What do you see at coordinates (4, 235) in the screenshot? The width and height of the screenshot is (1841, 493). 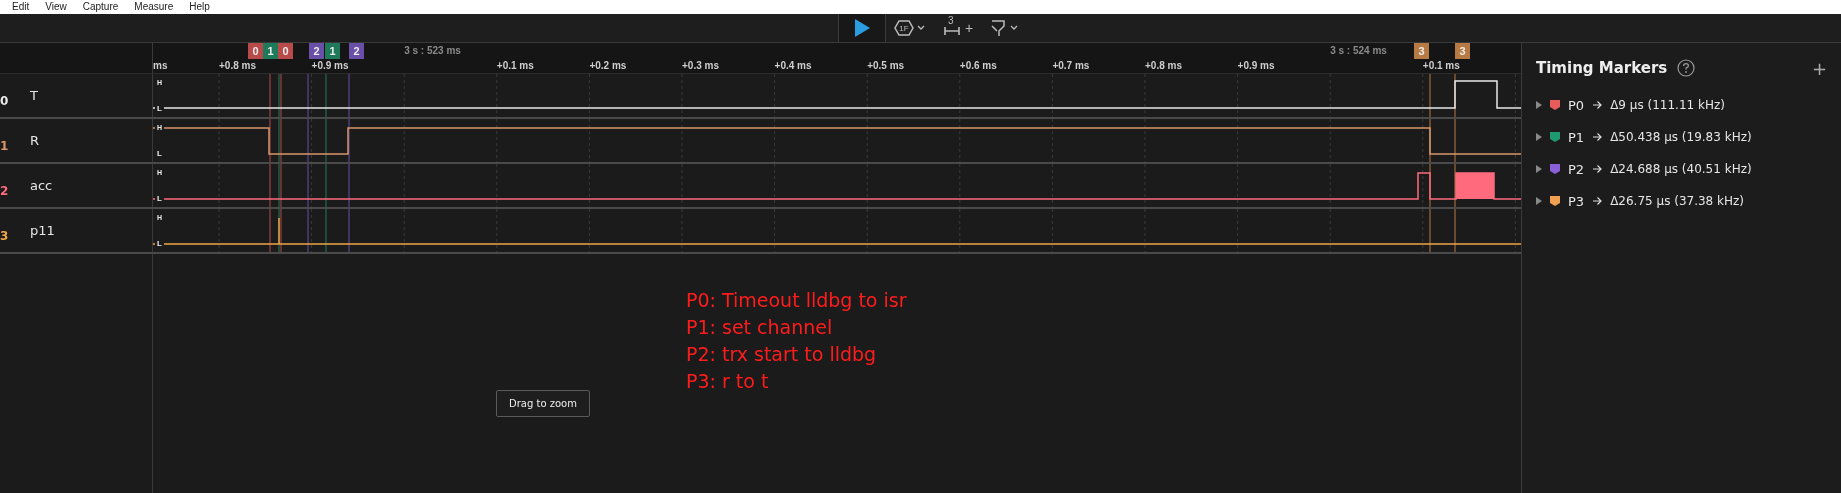 I see `channel-number: 3` at bounding box center [4, 235].